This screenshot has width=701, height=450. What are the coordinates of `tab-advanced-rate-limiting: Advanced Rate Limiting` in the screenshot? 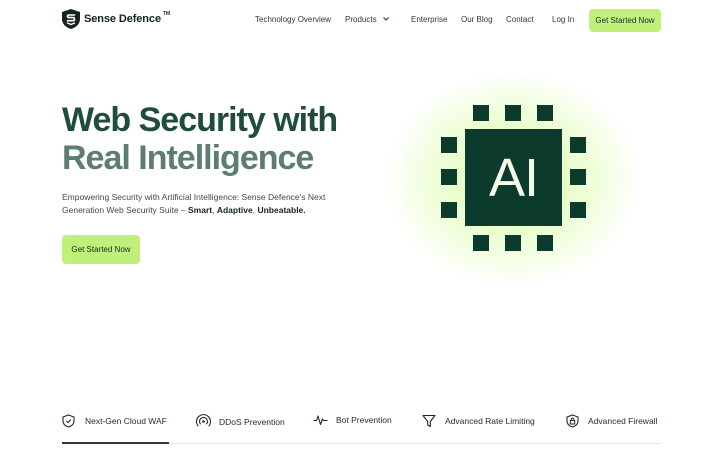 It's located at (478, 421).